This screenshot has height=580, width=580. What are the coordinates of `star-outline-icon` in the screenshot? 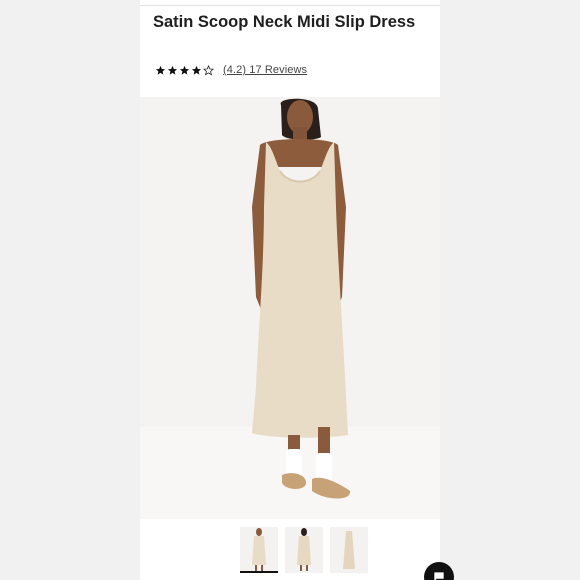 It's located at (208, 69).